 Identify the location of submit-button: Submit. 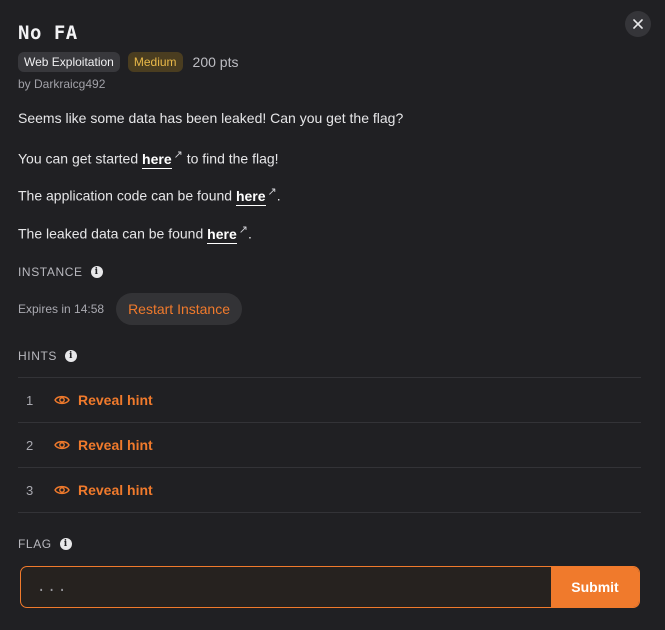
(595, 587).